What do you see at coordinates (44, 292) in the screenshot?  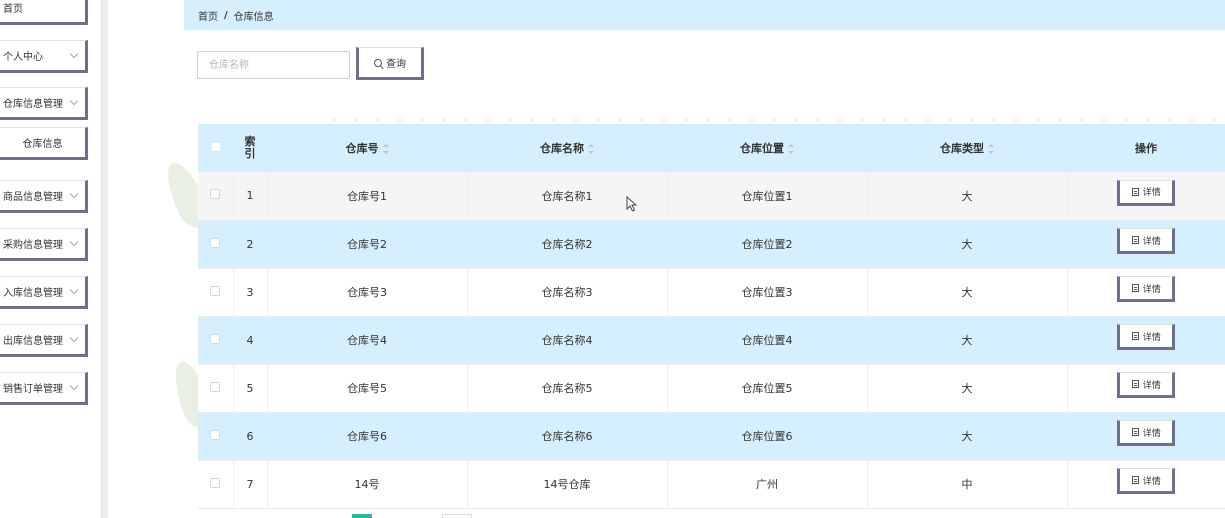 I see `sidebar-item-inbound-management: 入库信息管理` at bounding box center [44, 292].